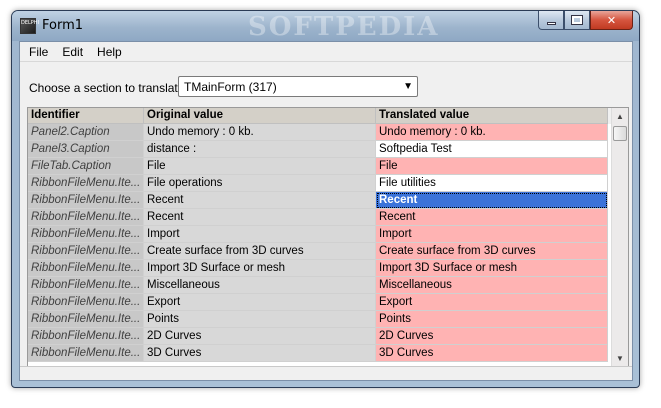 The width and height of the screenshot is (661, 408). What do you see at coordinates (551, 23) in the screenshot?
I see `minimize-icon` at bounding box center [551, 23].